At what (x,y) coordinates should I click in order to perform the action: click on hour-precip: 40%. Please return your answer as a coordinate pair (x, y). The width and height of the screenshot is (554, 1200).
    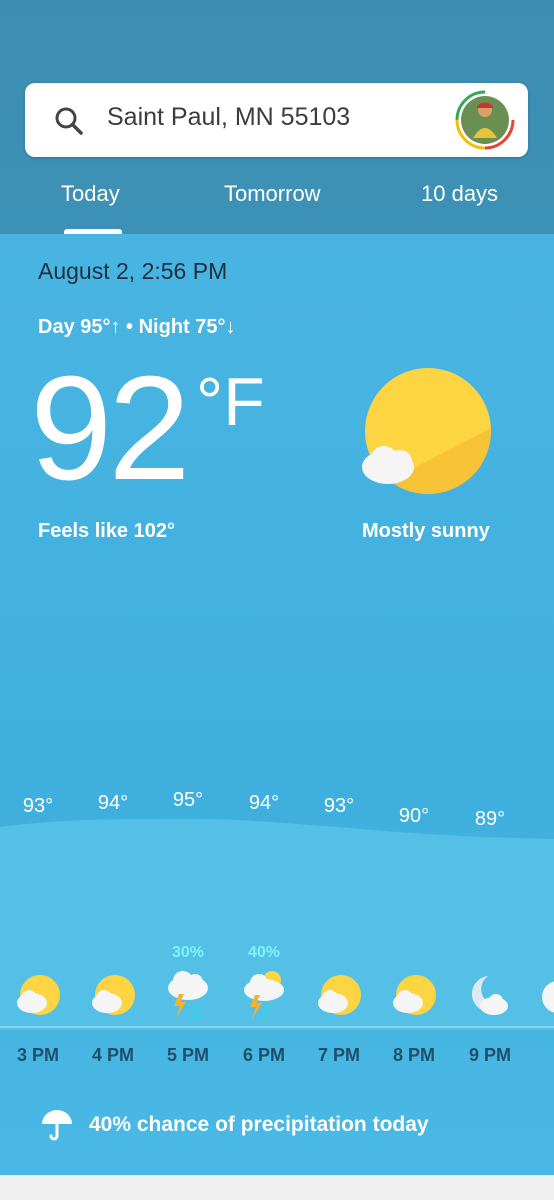
    Looking at the image, I should click on (264, 952).